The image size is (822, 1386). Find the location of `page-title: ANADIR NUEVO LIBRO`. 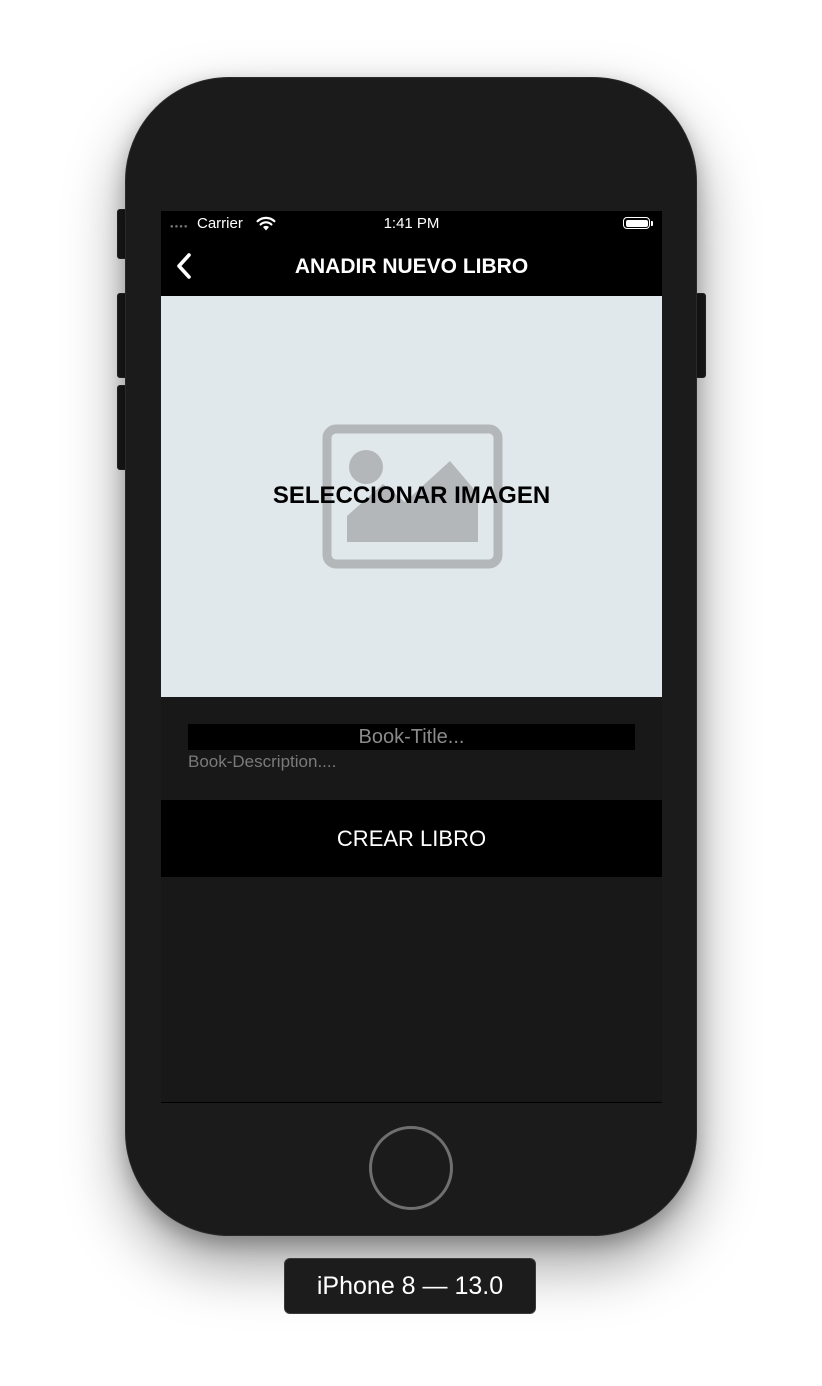

page-title: ANADIR NUEVO LIBRO is located at coordinates (411, 266).